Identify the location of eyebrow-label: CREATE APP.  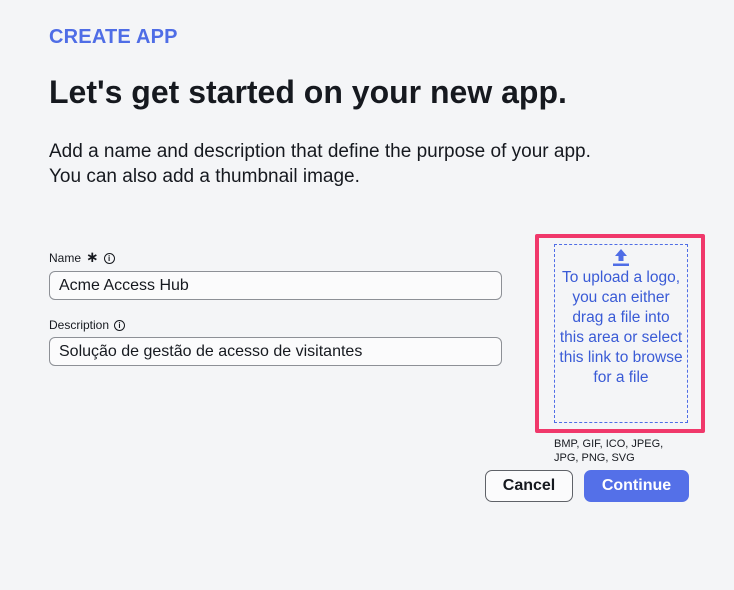
(113, 37).